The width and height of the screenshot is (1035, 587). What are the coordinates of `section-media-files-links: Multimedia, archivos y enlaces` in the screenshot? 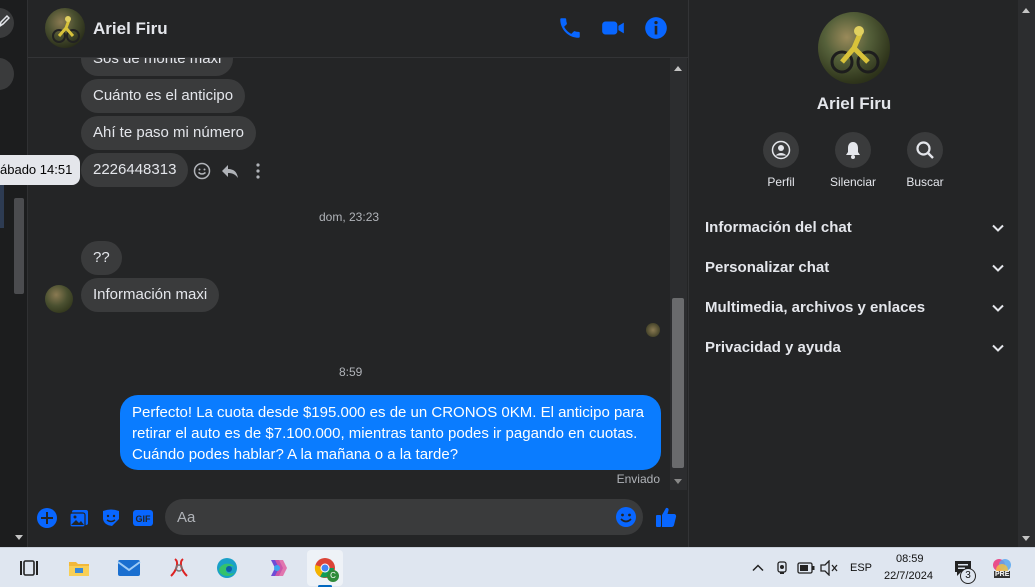 It's located at (855, 308).